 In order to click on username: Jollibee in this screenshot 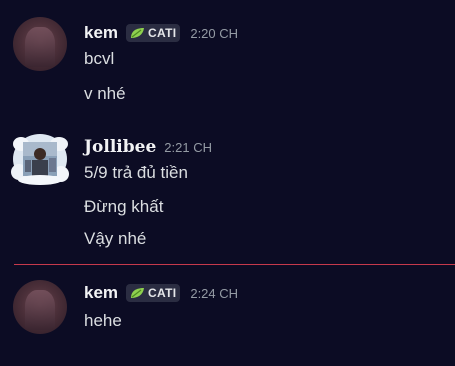, I will do `click(120, 147)`.